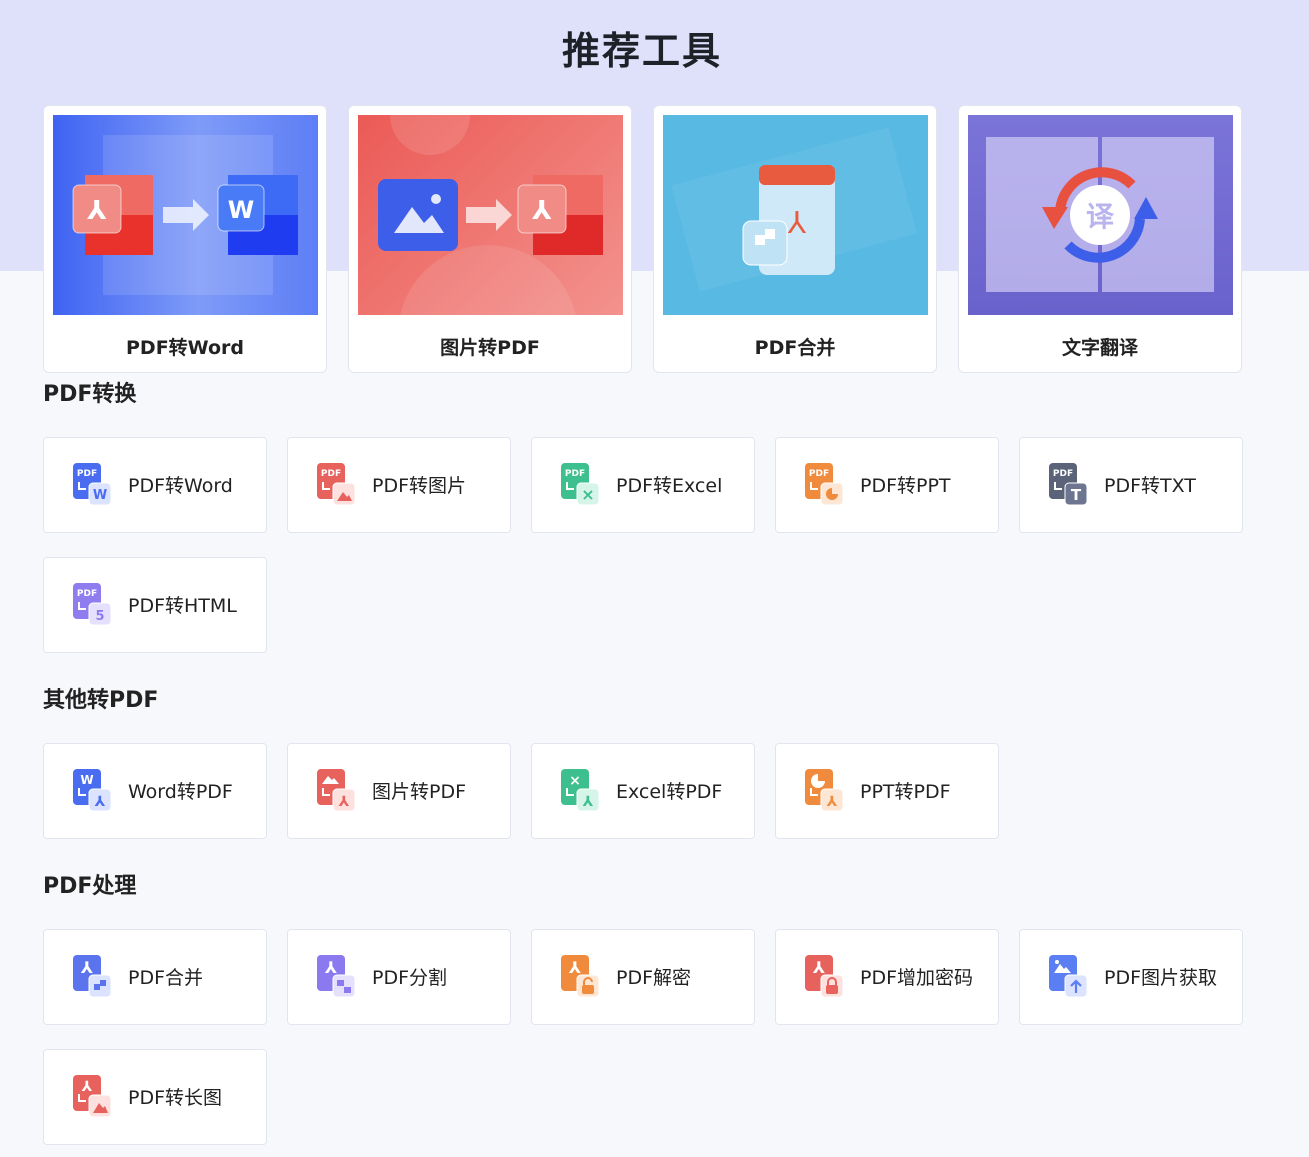  I want to click on pdf-extract-images-icon, so click(1068, 976).